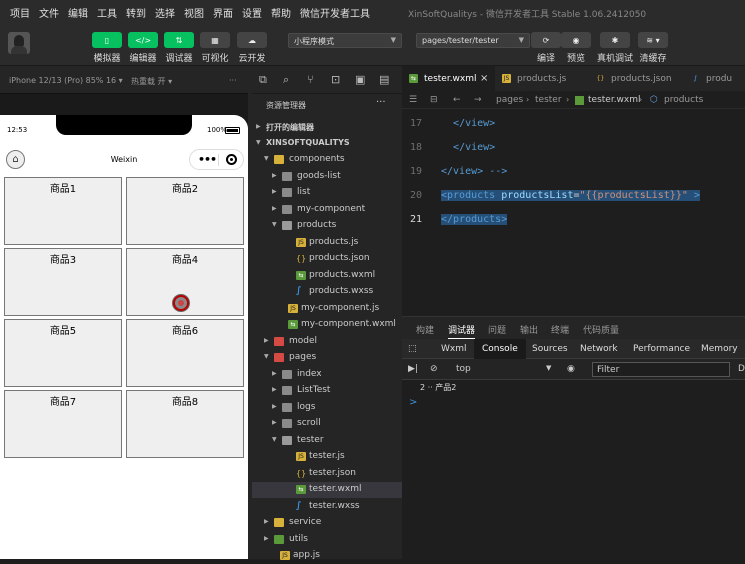  Describe the element at coordinates (327, 144) in the screenshot. I see `project-section: ▼ XINSOFTQUALITYS` at that location.